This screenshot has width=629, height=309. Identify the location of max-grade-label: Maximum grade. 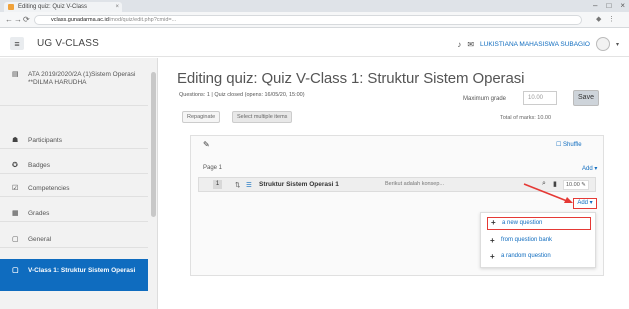
(485, 99).